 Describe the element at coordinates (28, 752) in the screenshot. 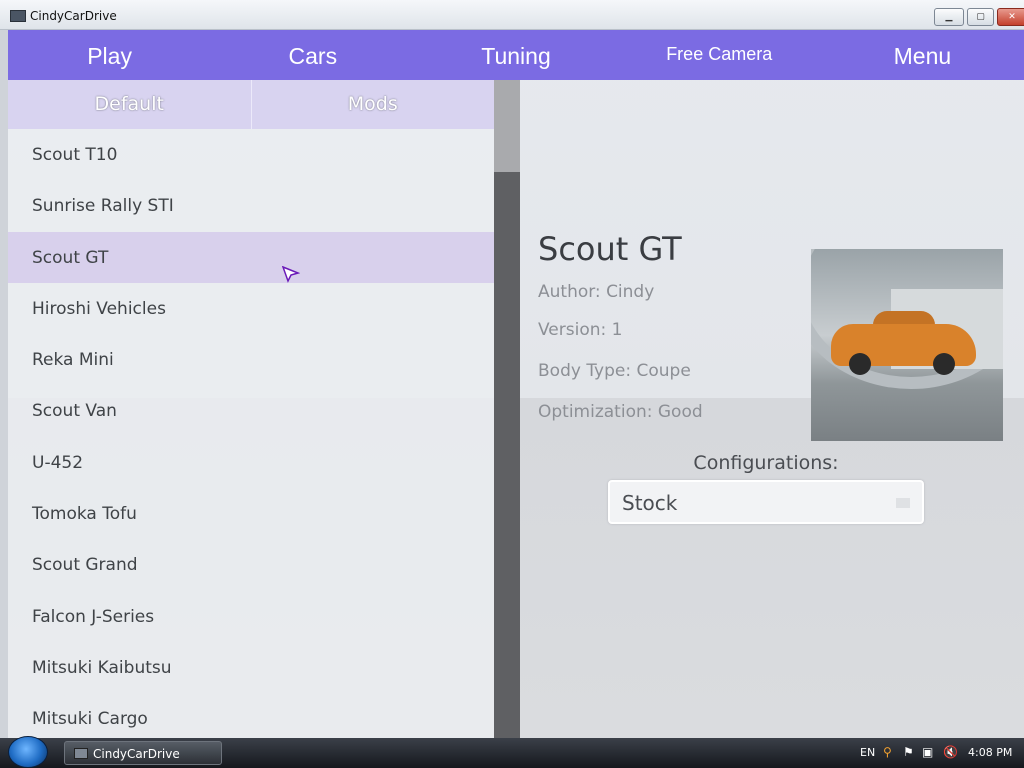

I see `start-button` at that location.